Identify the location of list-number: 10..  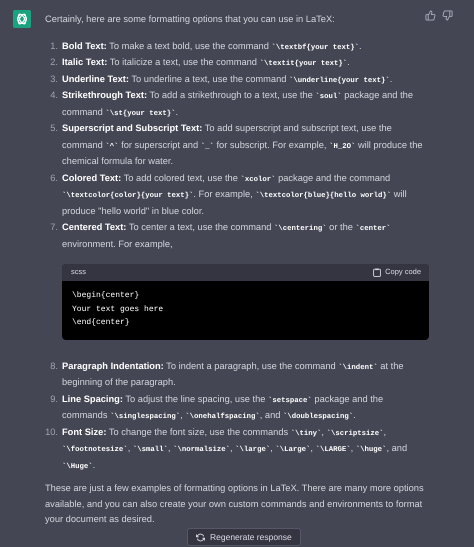
(51, 432).